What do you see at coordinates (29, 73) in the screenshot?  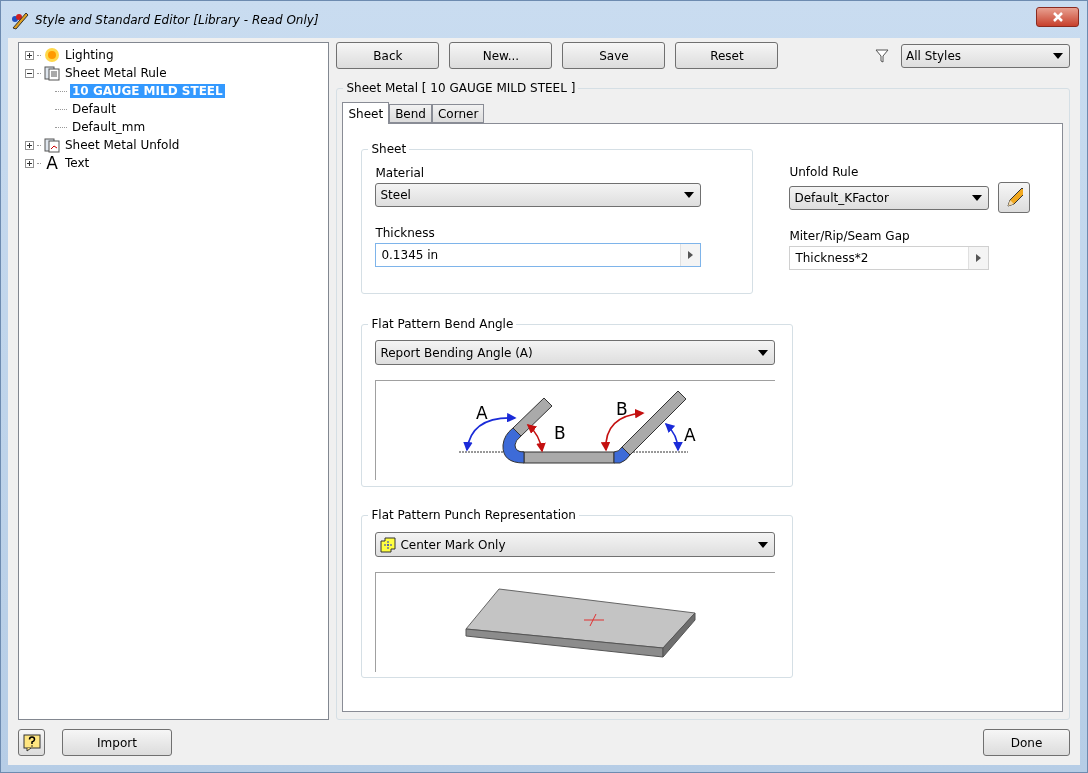 I see `collapse-icon` at bounding box center [29, 73].